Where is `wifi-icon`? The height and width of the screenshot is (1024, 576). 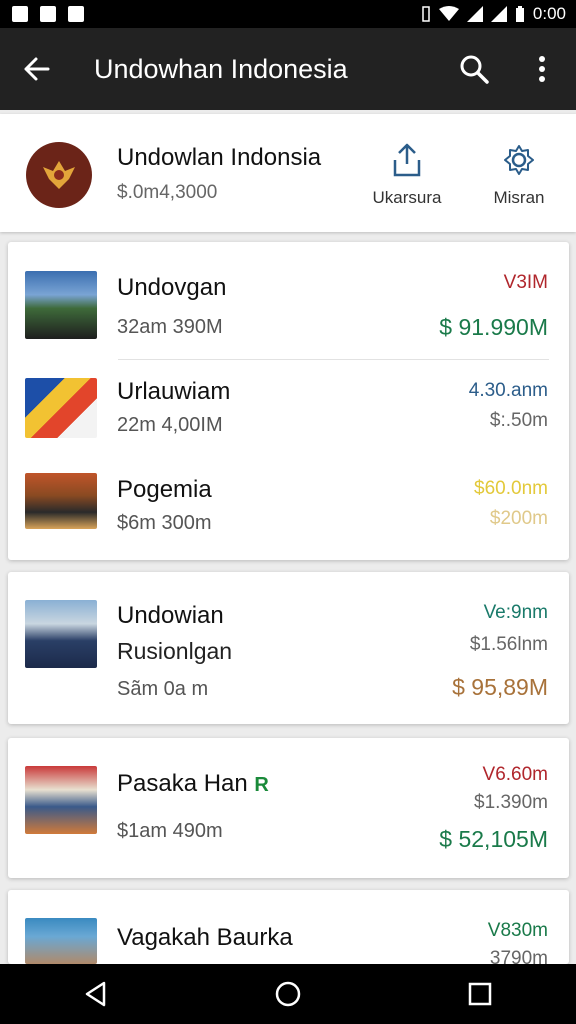 wifi-icon is located at coordinates (448, 13).